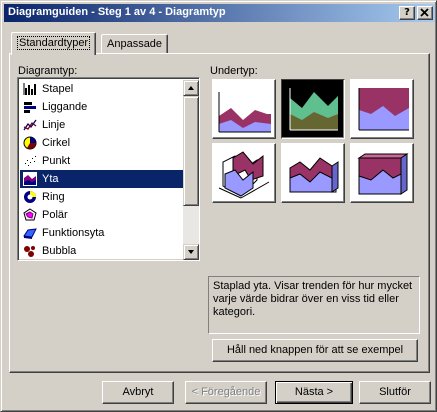 This screenshot has height=412, width=437. What do you see at coordinates (101, 215) in the screenshot?
I see `list-item-polar: Polär` at bounding box center [101, 215].